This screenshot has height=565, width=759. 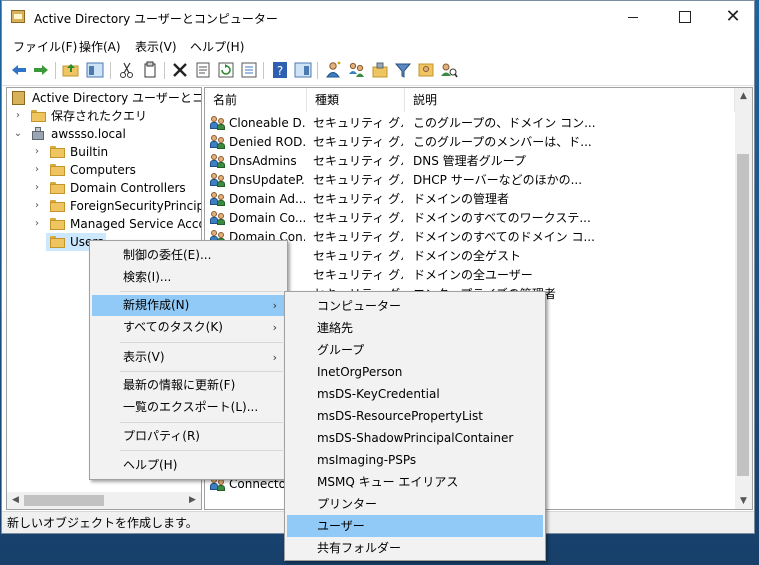 What do you see at coordinates (570, 100) in the screenshot?
I see `column-header-description: 説明` at bounding box center [570, 100].